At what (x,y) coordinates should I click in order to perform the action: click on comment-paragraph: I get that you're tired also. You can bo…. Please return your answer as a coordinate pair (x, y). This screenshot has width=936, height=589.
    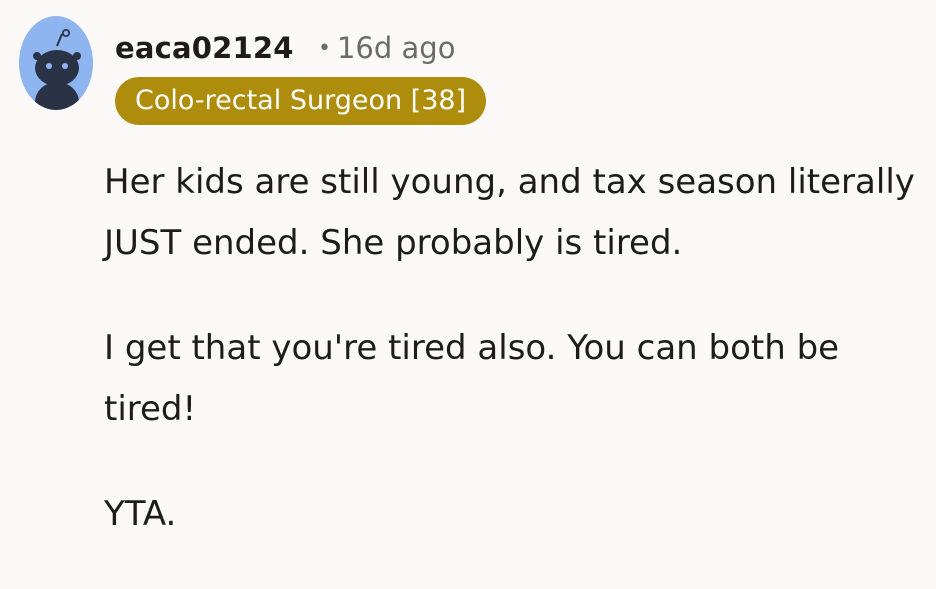
    Looking at the image, I should click on (472, 378).